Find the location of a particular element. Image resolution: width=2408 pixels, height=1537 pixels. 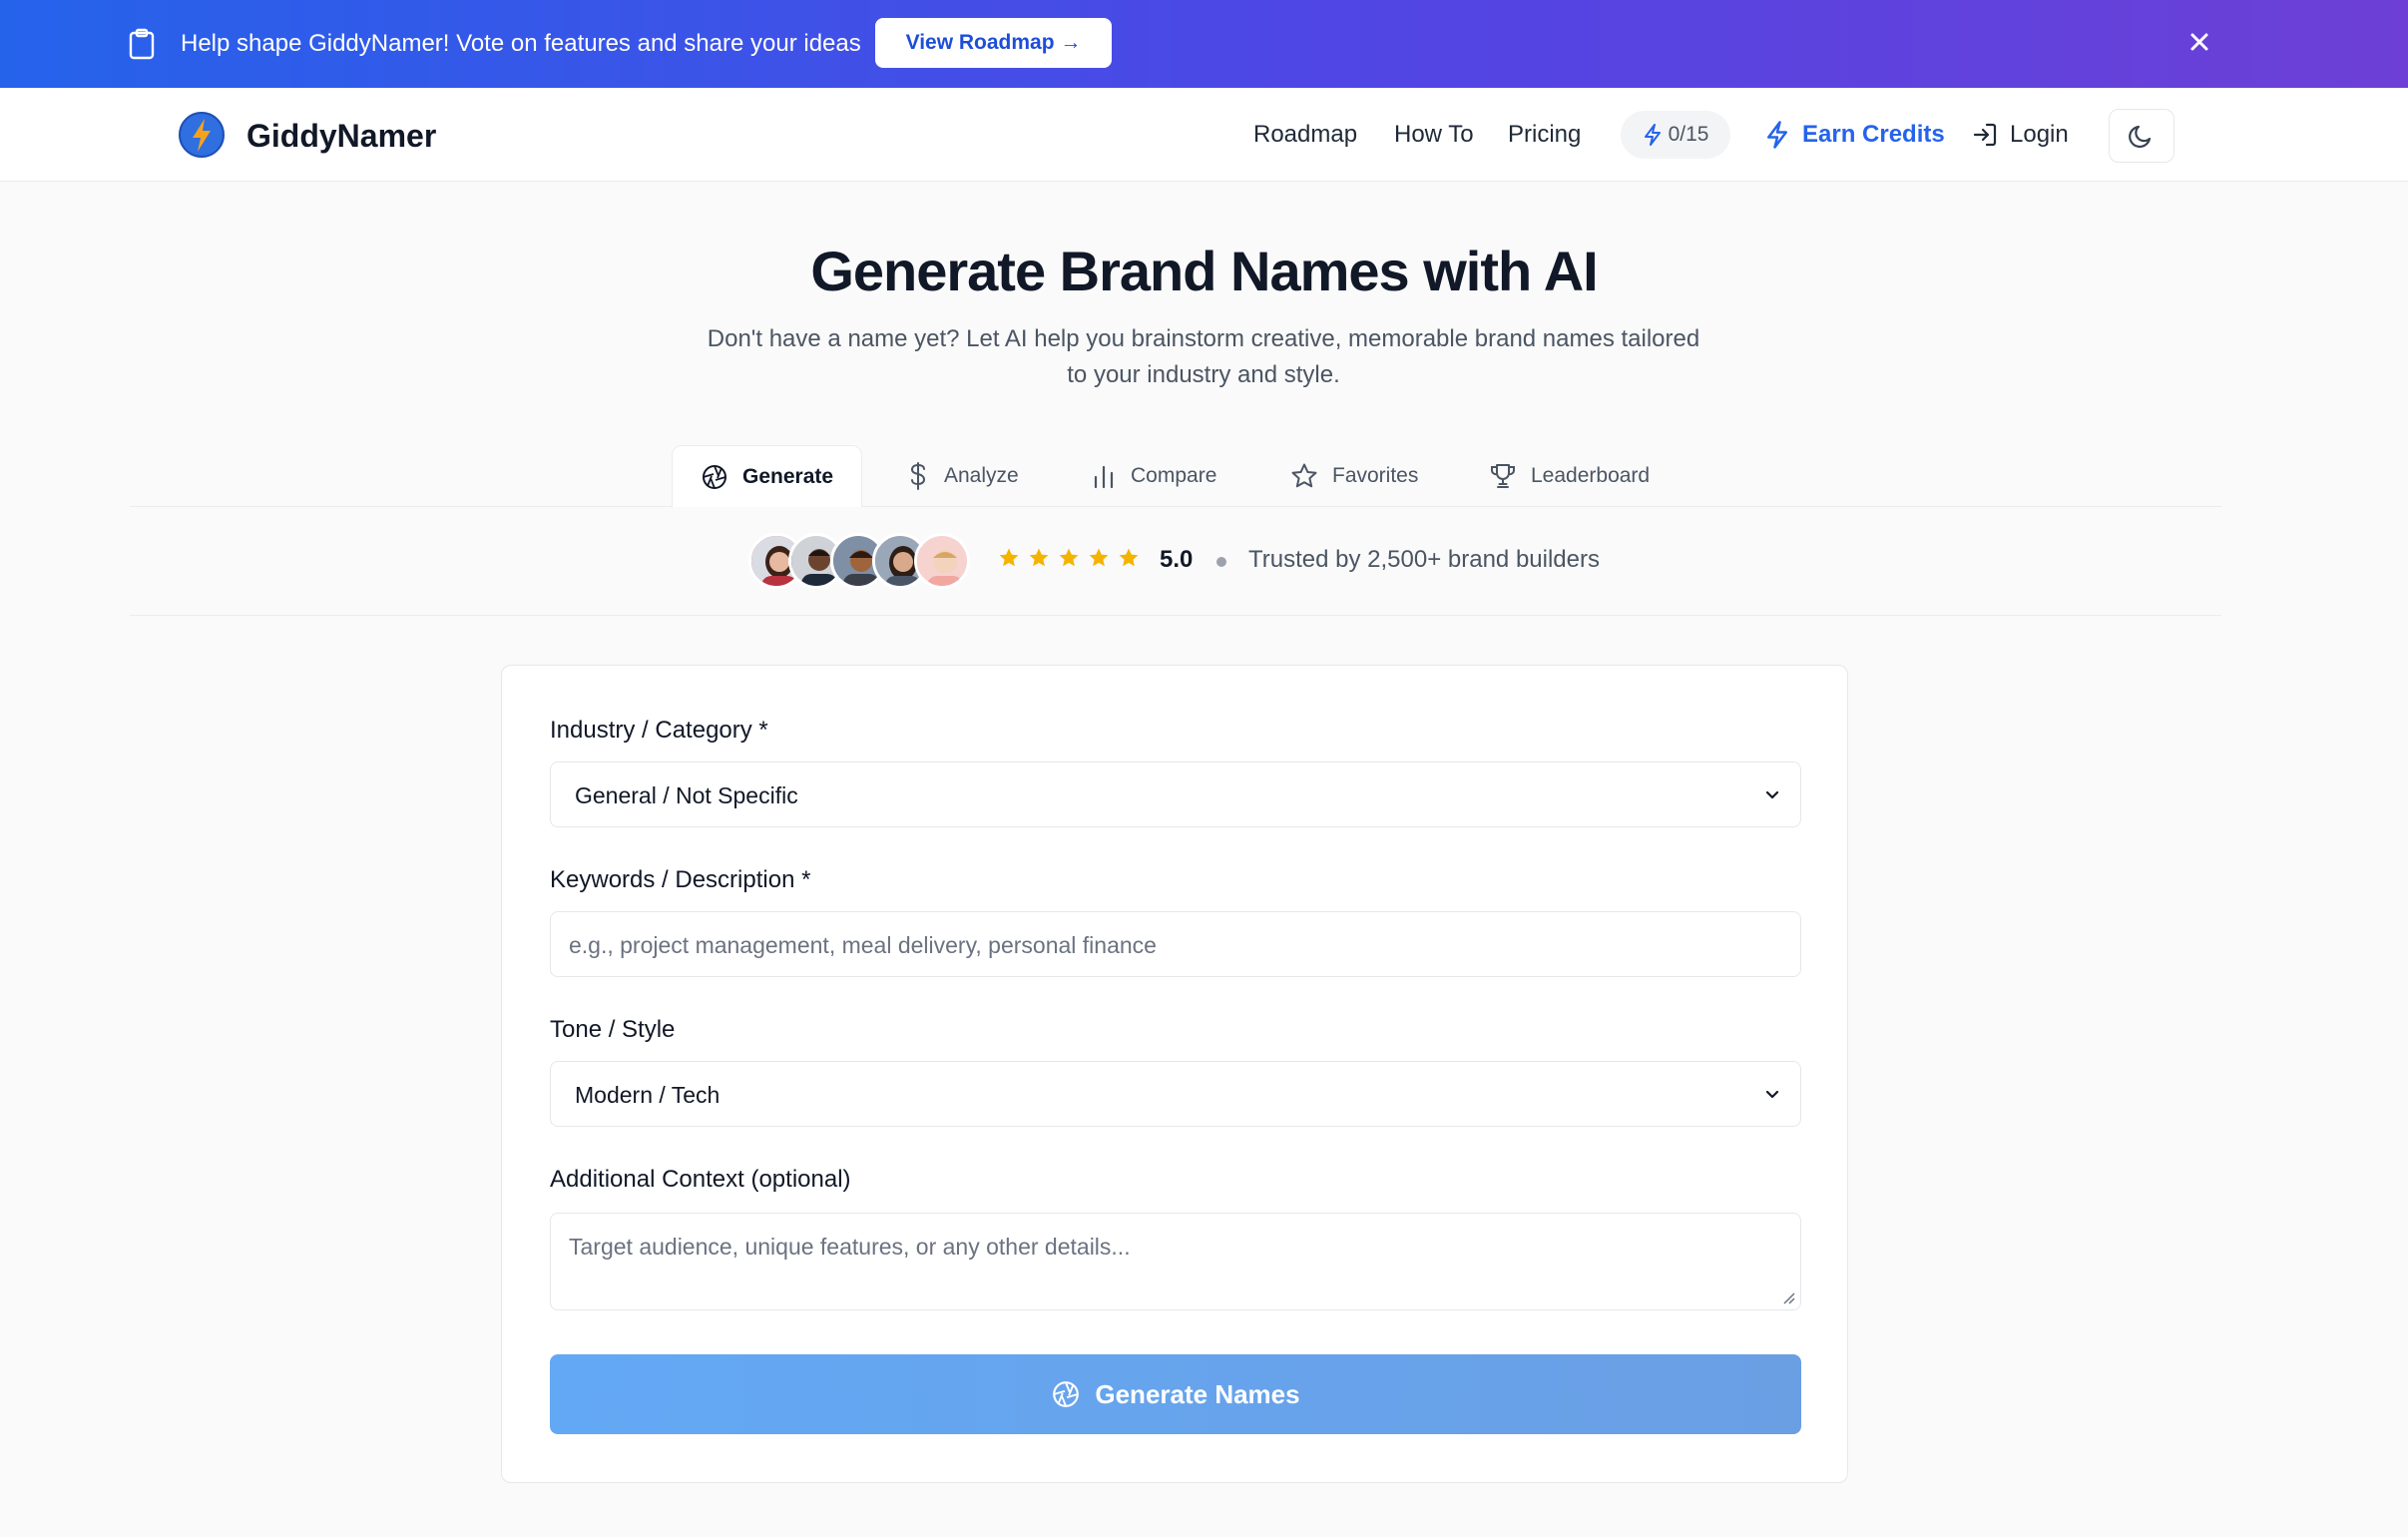

dollar-icon is located at coordinates (918, 476).